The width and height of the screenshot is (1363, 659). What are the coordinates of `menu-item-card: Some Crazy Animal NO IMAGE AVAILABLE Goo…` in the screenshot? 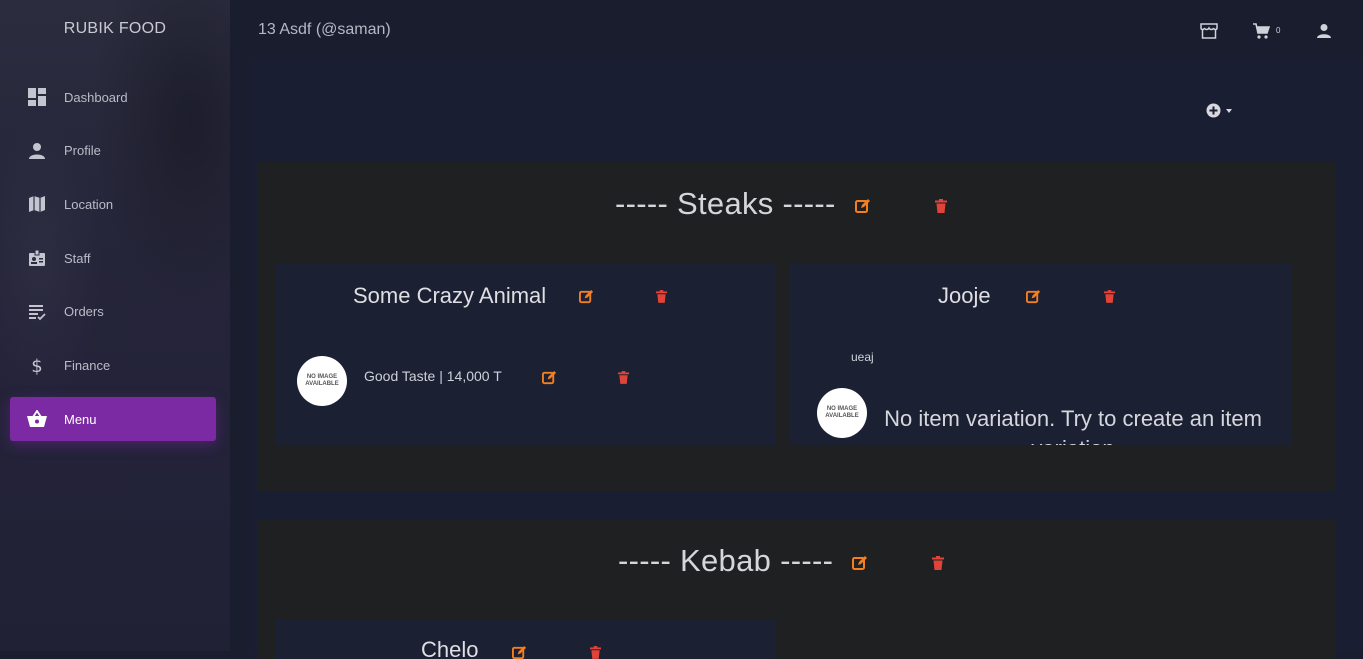 It's located at (525, 354).